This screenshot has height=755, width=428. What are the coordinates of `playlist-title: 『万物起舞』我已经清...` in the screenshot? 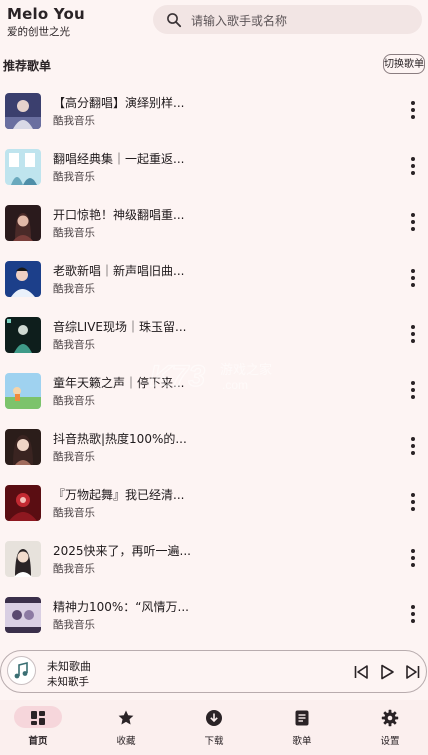 It's located at (119, 495).